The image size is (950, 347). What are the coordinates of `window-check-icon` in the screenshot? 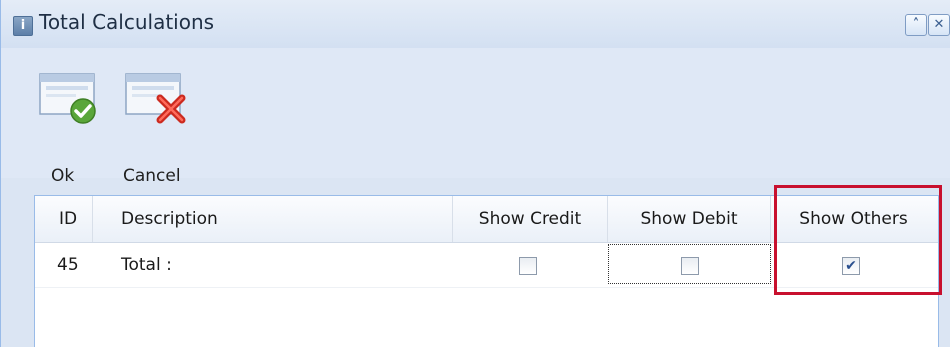 It's located at (67, 98).